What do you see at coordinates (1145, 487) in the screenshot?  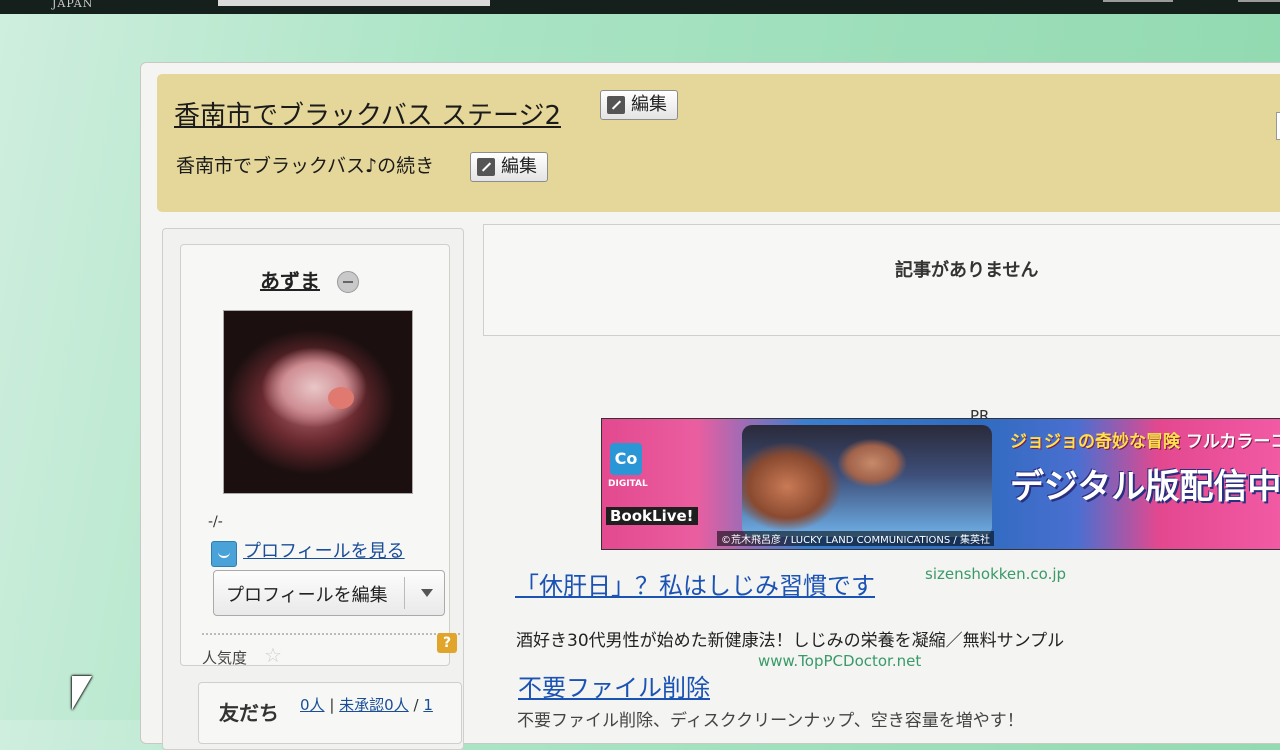 I see `banner-main-text: デジタル版配信中` at bounding box center [1145, 487].